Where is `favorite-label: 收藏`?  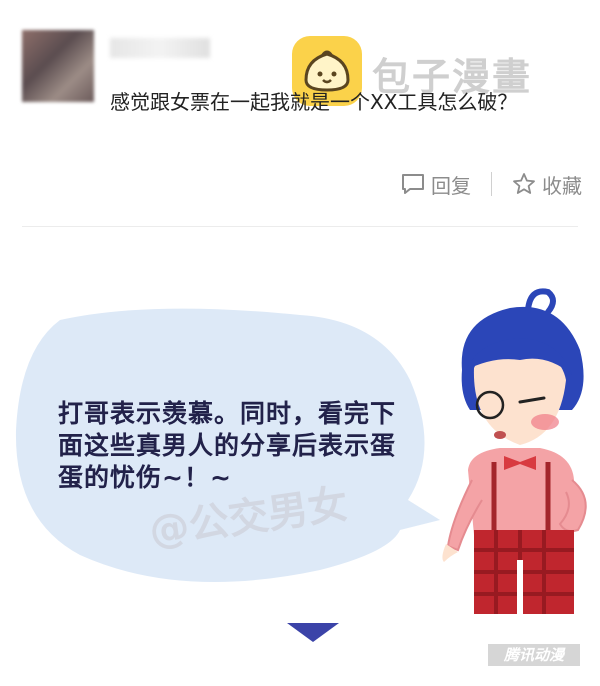 favorite-label: 收藏 is located at coordinates (562, 185).